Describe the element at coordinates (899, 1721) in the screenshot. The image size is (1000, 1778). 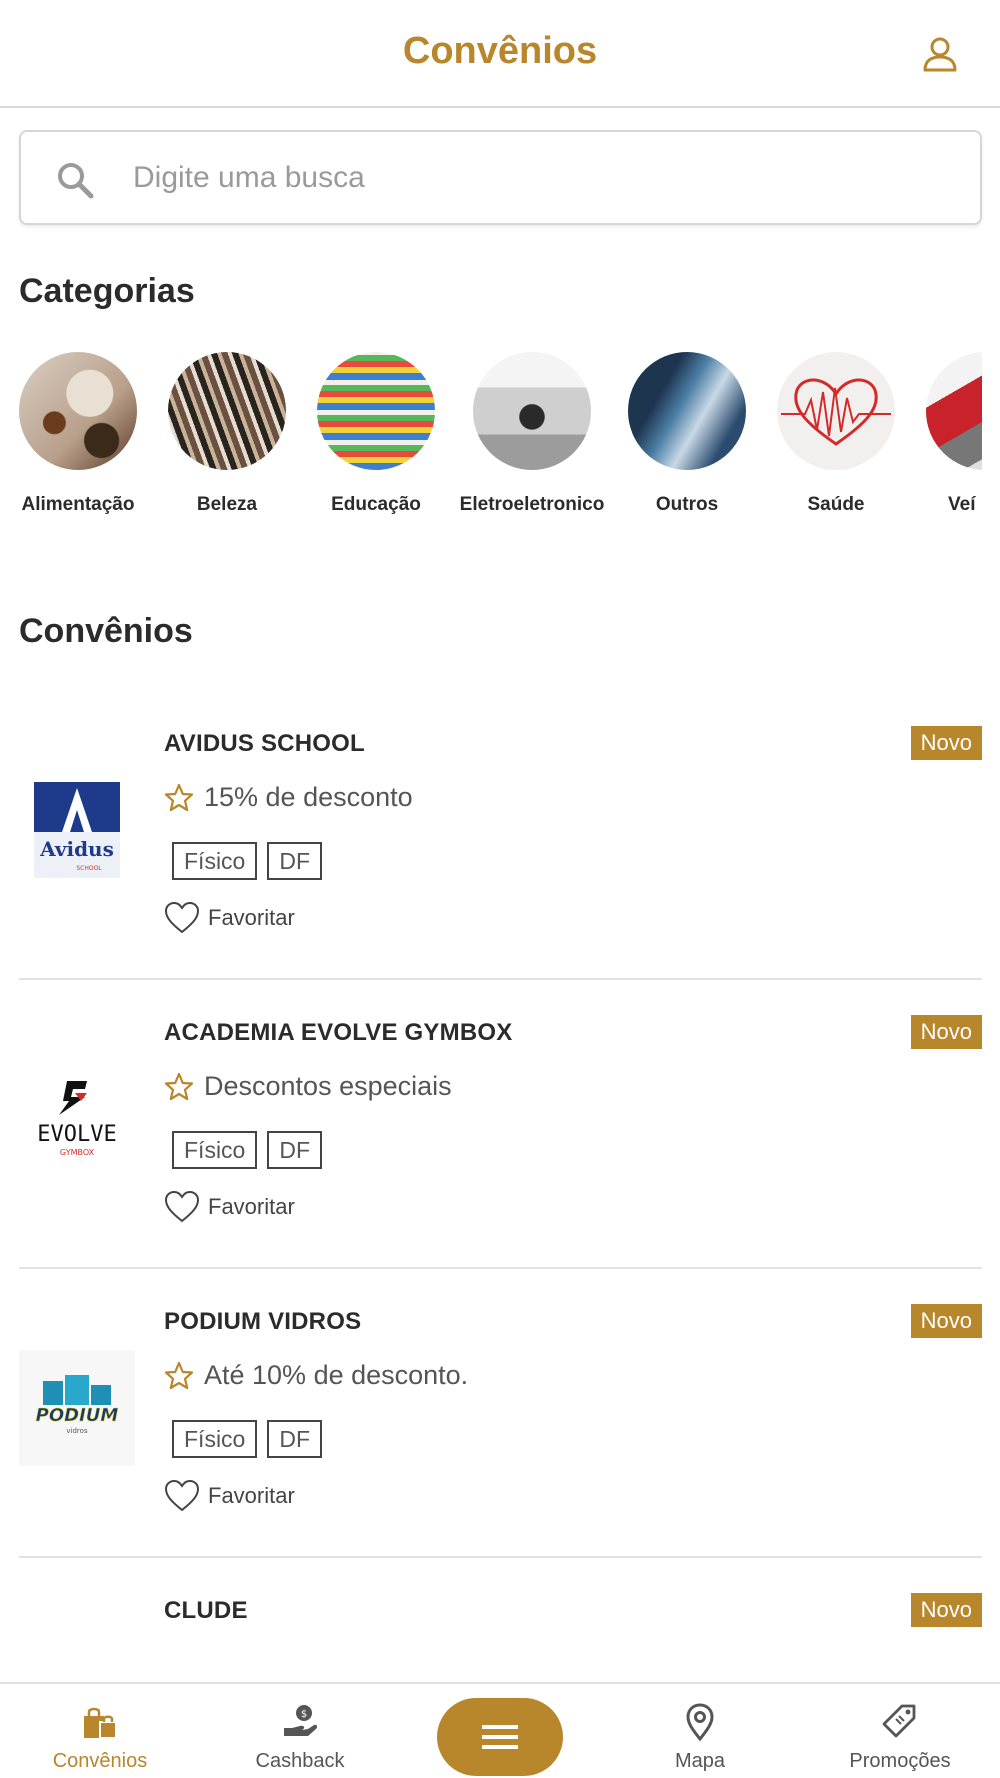
I see `tag-icon` at that location.